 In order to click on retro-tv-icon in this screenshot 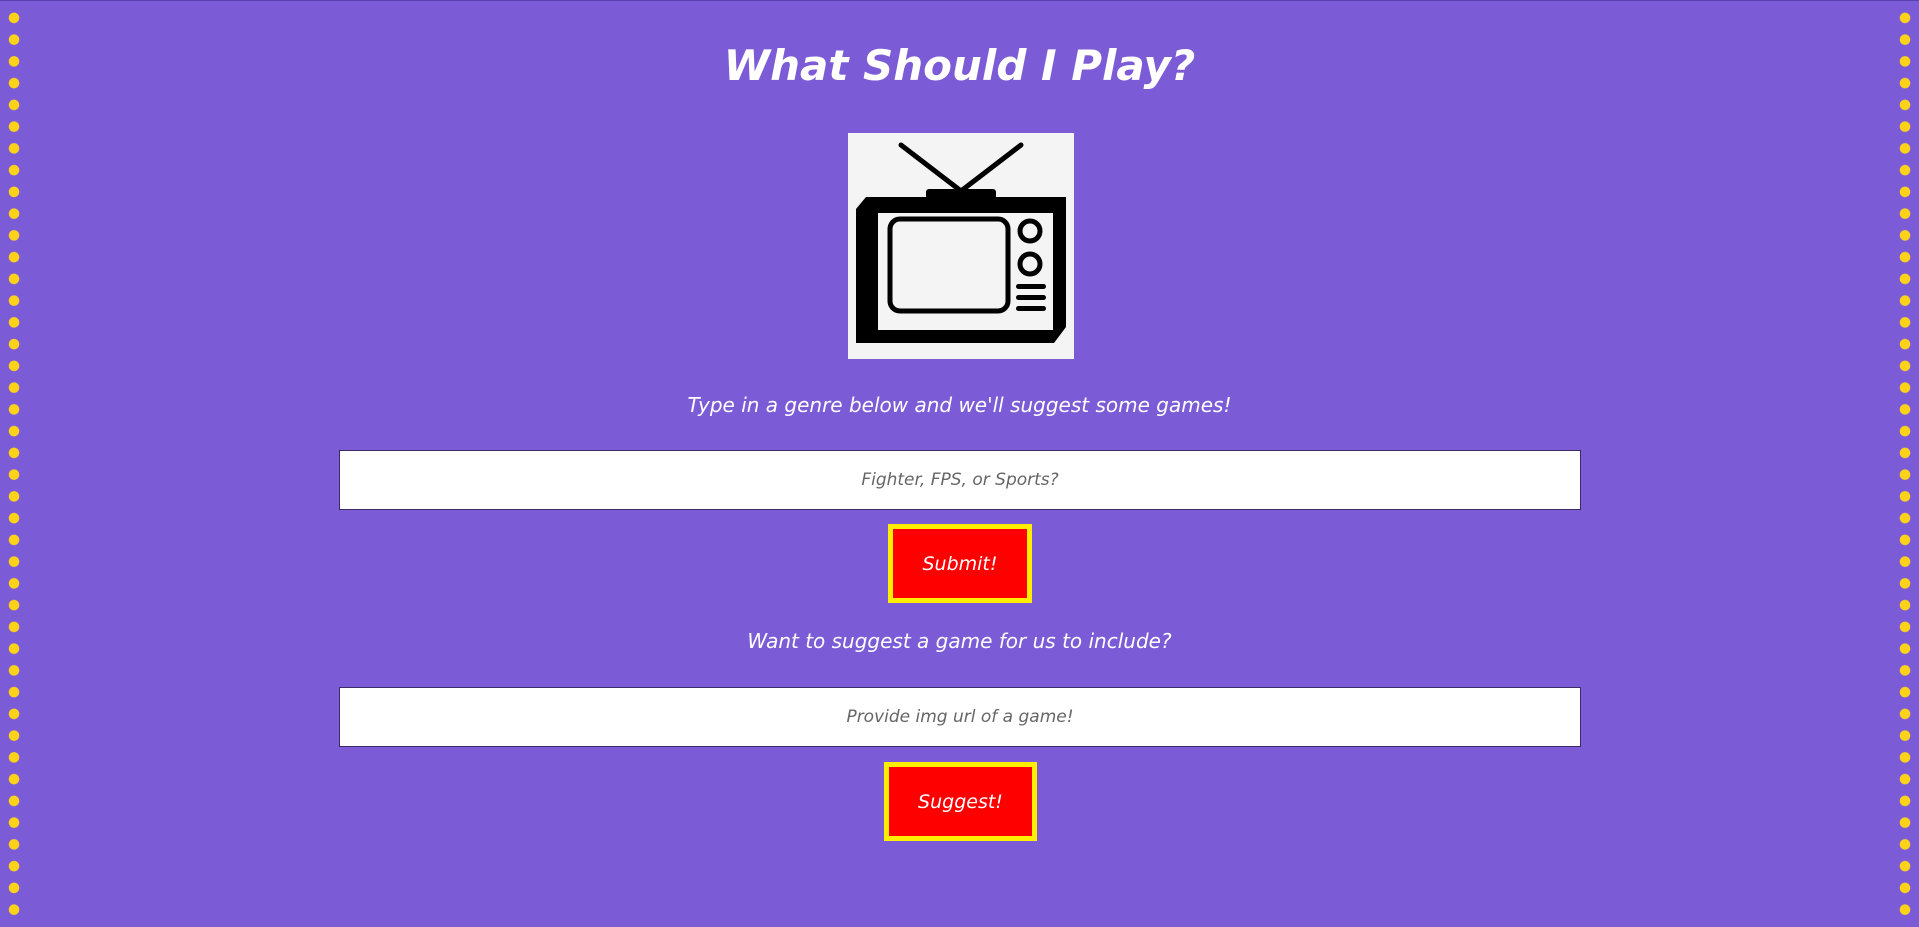, I will do `click(961, 242)`.